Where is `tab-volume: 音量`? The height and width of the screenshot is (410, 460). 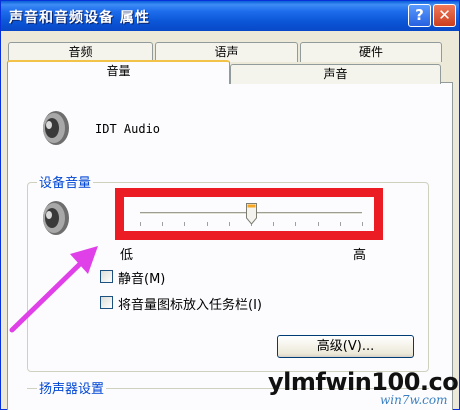
tab-volume: 音量 is located at coordinates (118, 72).